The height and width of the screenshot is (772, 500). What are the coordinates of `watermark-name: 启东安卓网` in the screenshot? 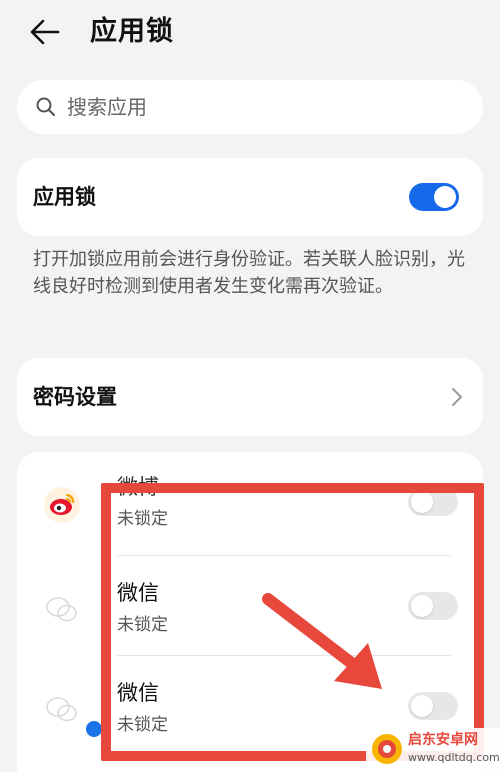 It's located at (443, 740).